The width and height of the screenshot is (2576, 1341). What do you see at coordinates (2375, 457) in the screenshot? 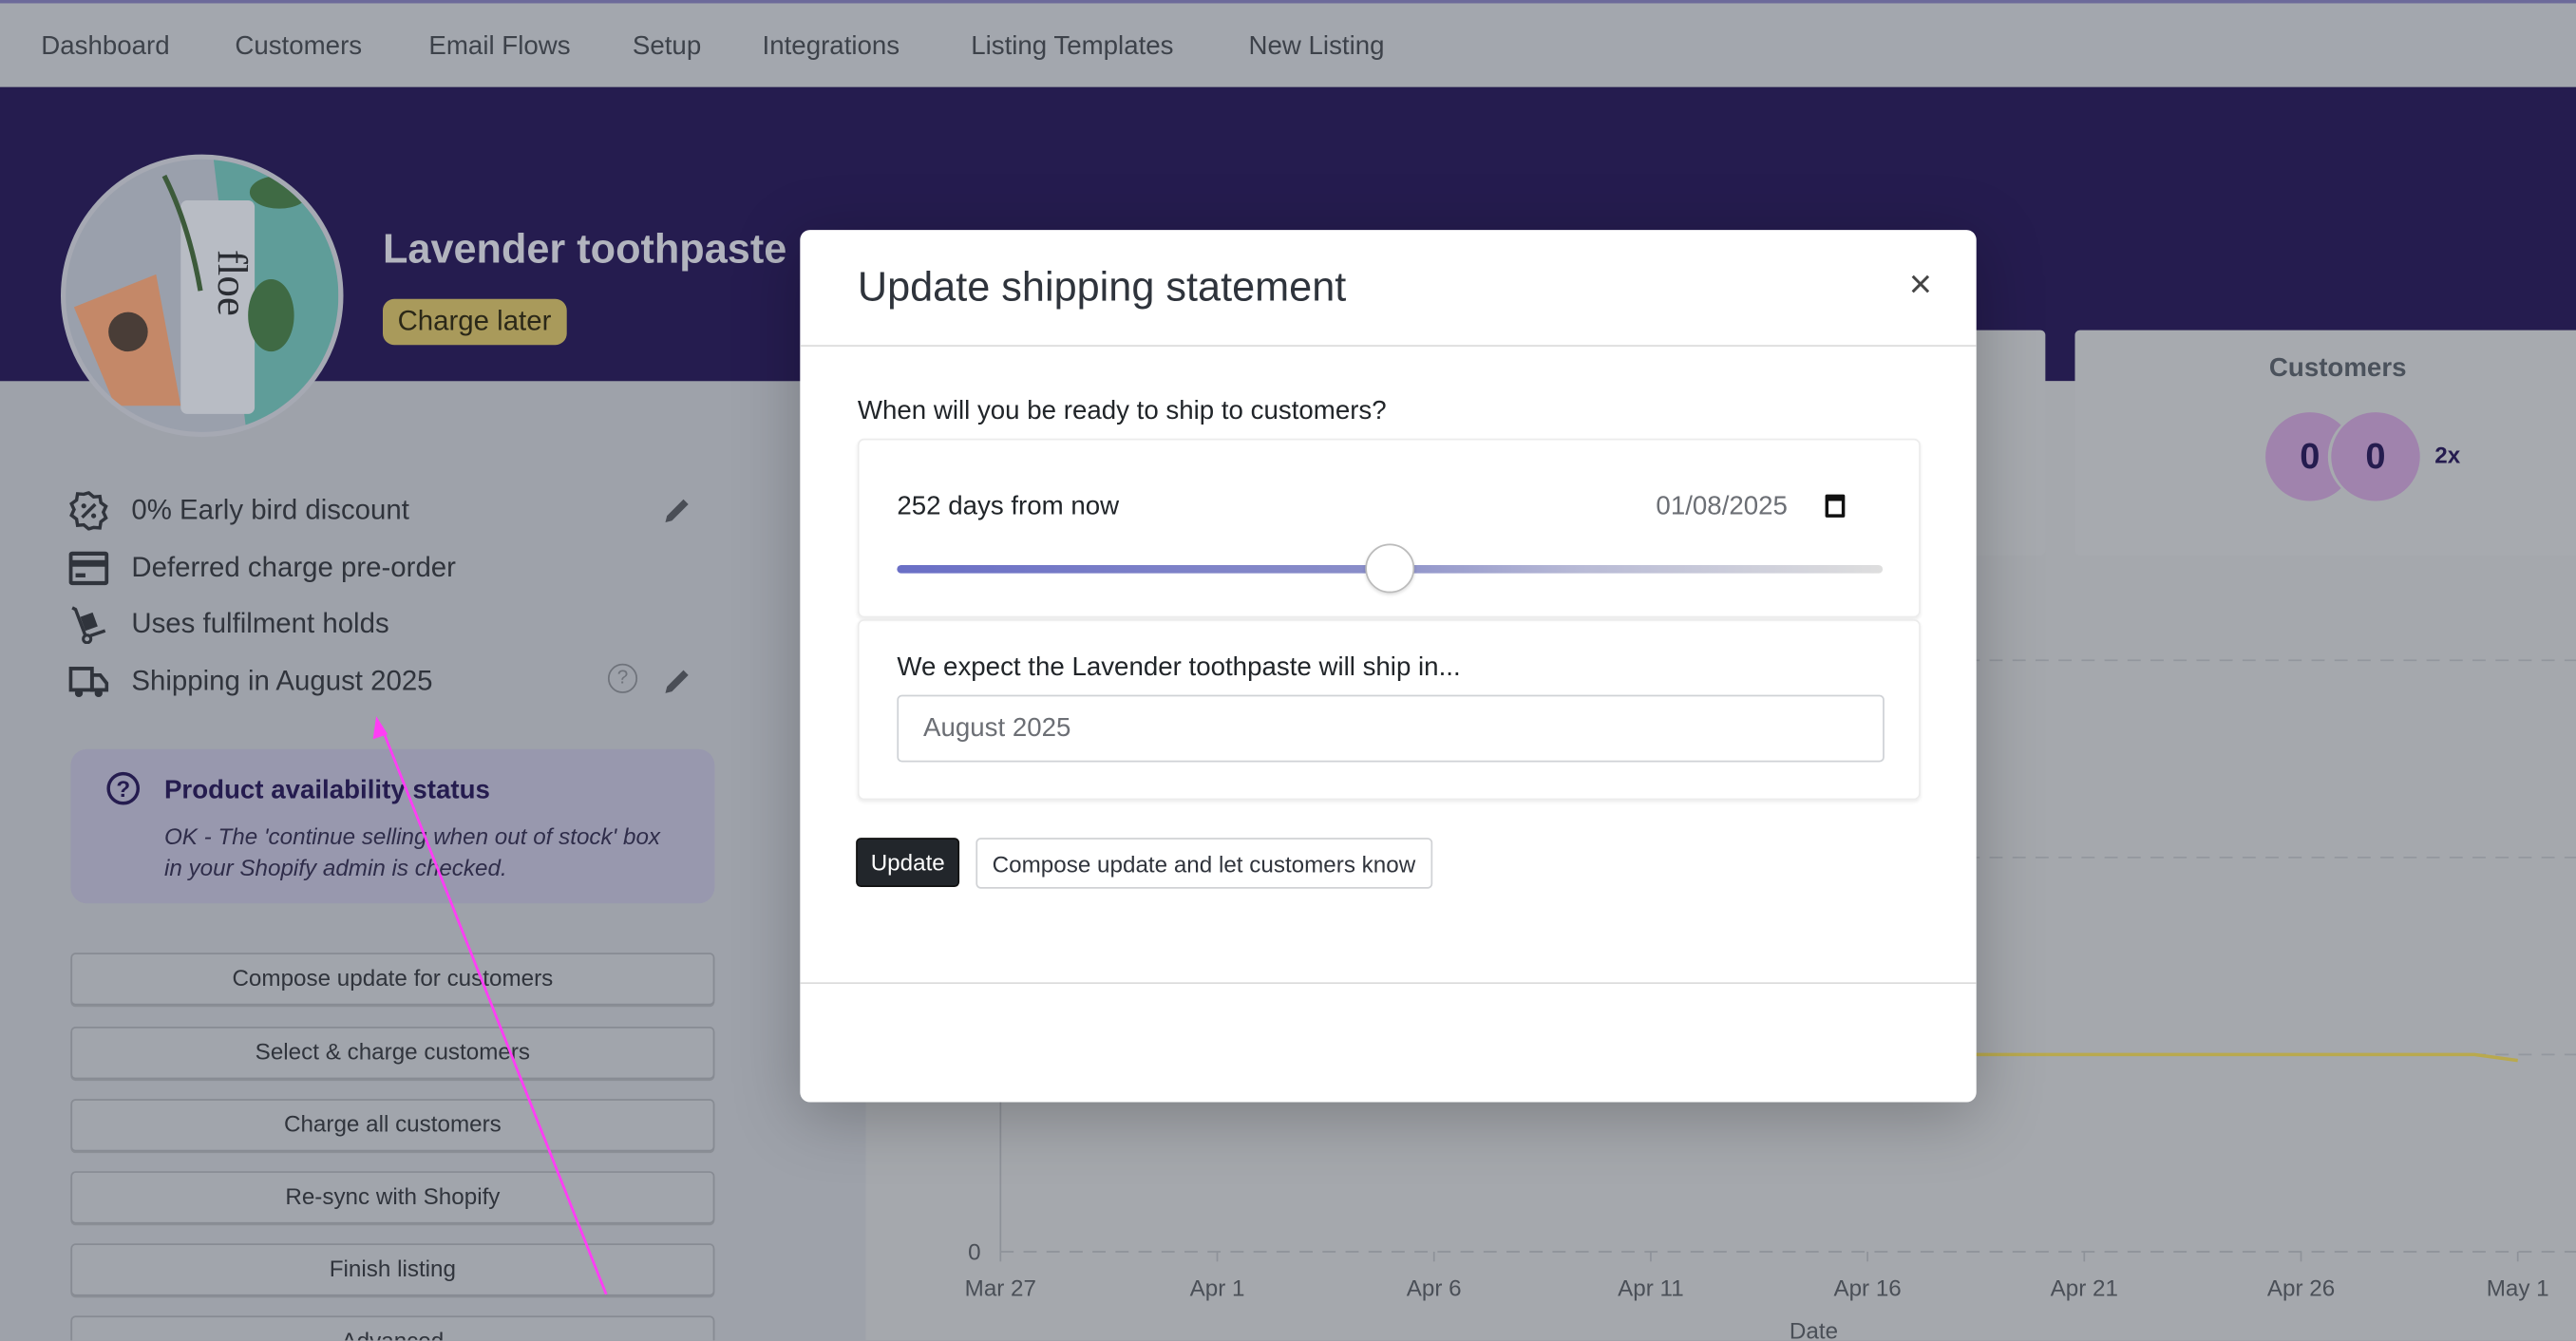
I see `customer-count-bubble: 0` at bounding box center [2375, 457].